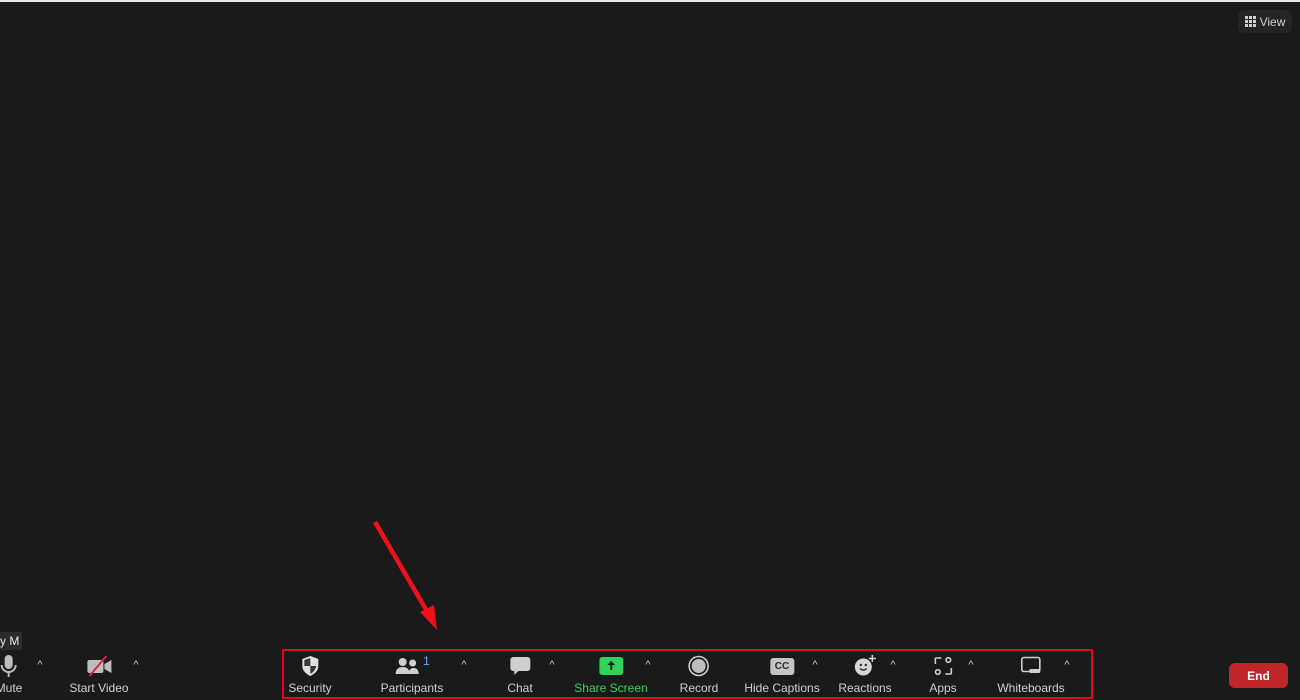 Image resolution: width=1300 pixels, height=700 pixels. I want to click on participants-button: 1 Participants, so click(412, 676).